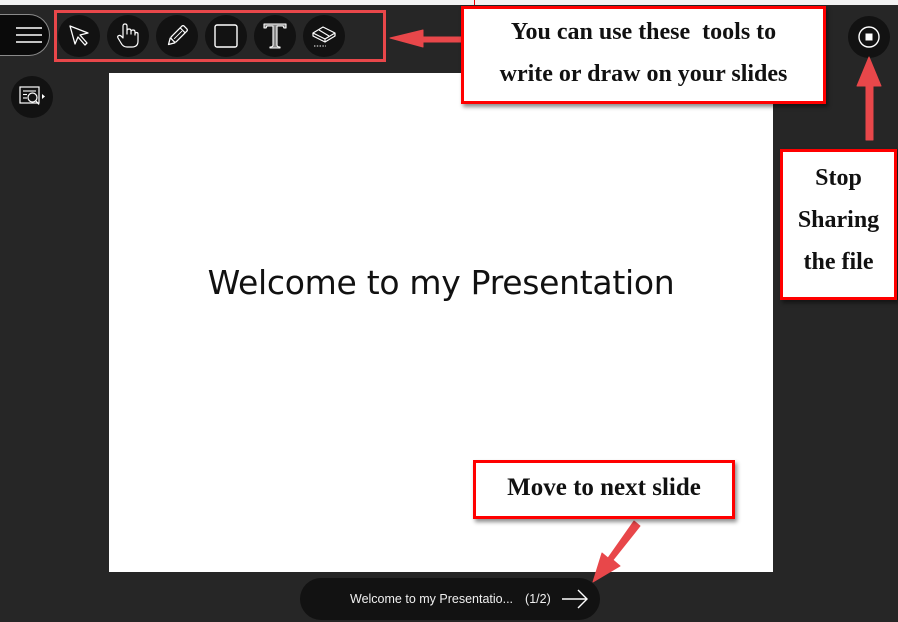  I want to click on slide-title: Welcome to my Presentation, so click(441, 282).